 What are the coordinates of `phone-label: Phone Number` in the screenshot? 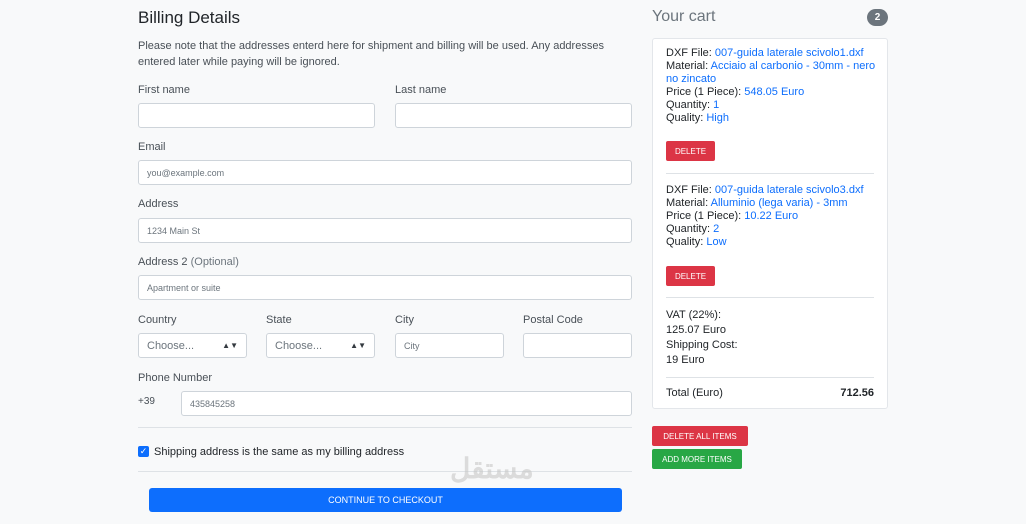 It's located at (175, 378).